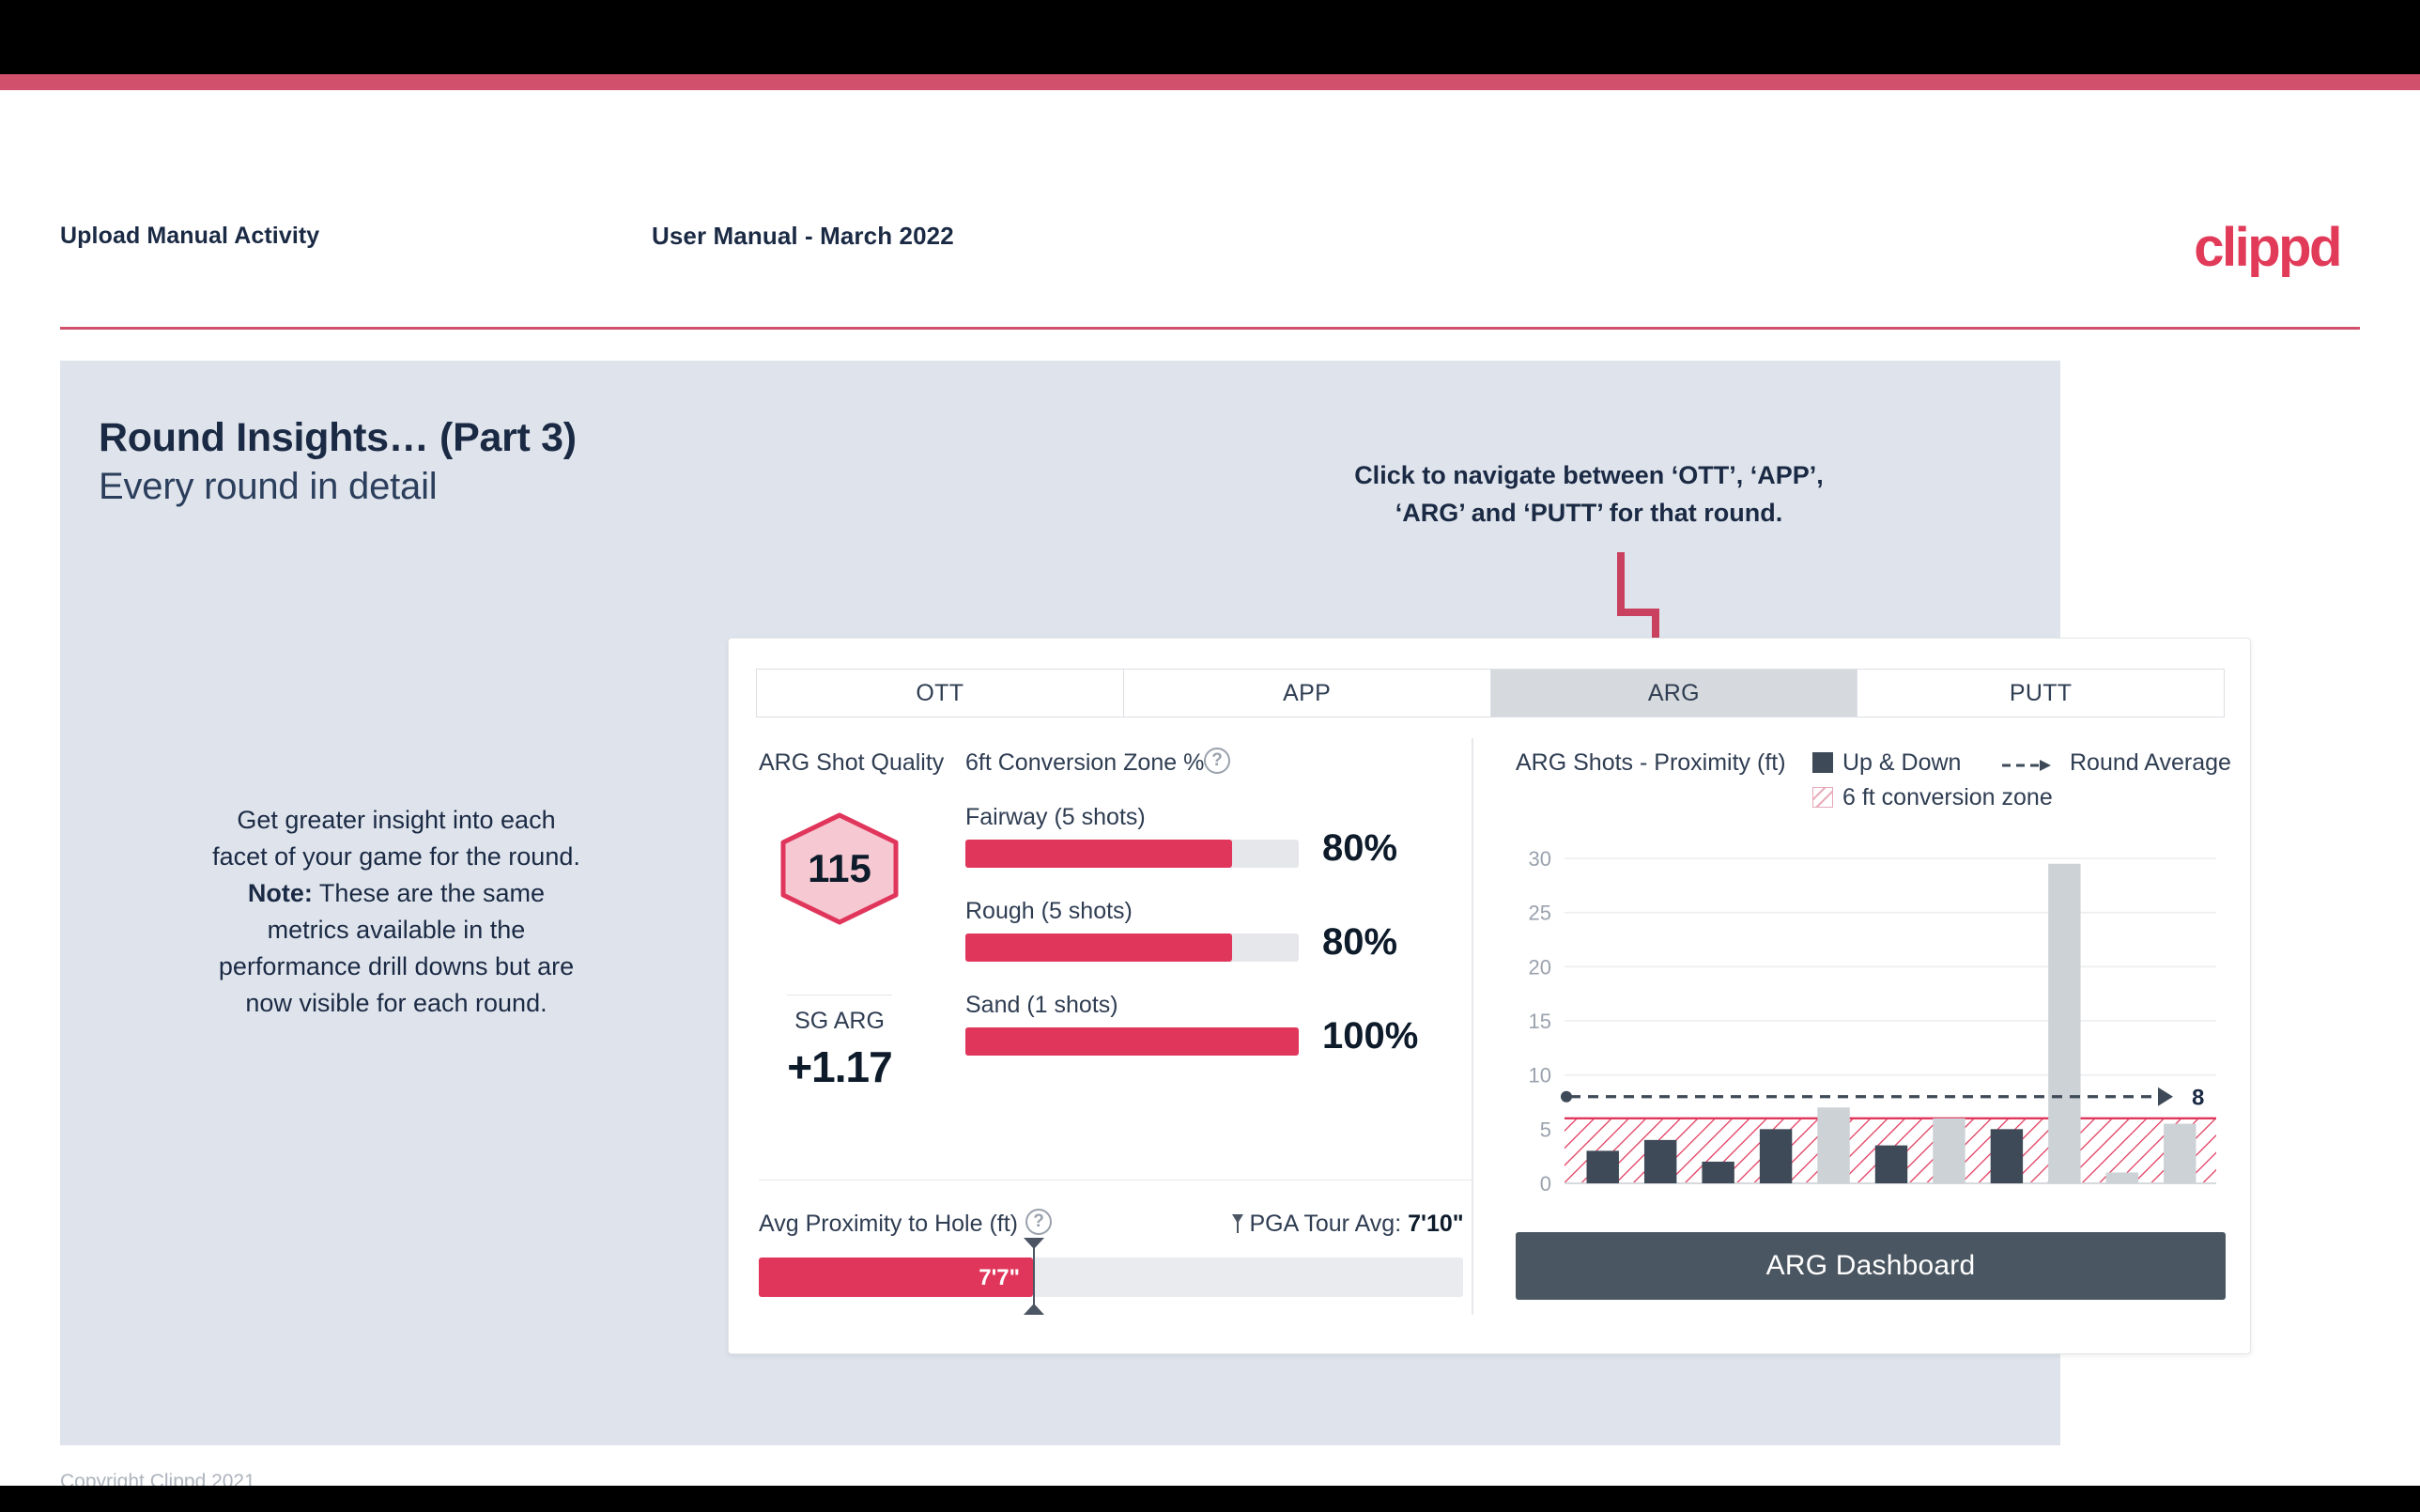 The image size is (2420, 1512). Describe the element at coordinates (1589, 513) in the screenshot. I see `callout-line-2: ‘ARG’ and ‘PUTT’ for that round.` at that location.